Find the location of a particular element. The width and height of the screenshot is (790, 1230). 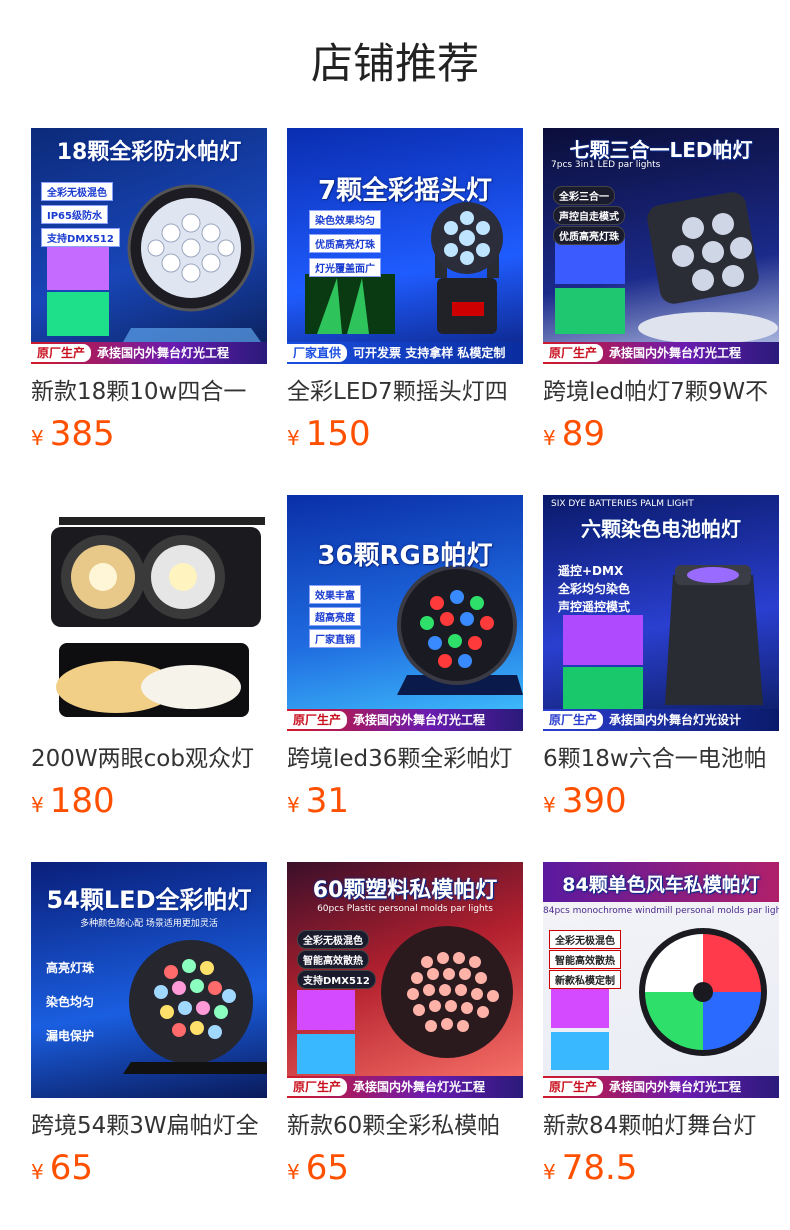

image-feature: 高亮灯珠 is located at coordinates (70, 968).